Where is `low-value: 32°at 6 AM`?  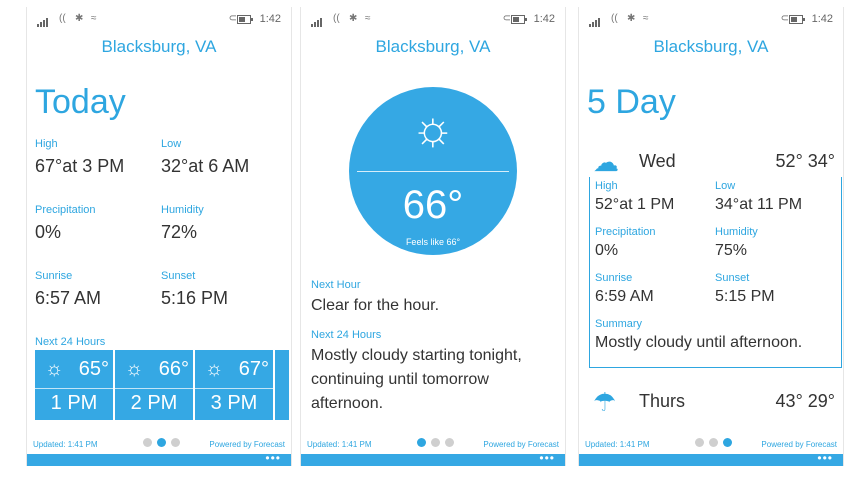
low-value: 32°at 6 AM is located at coordinates (205, 166).